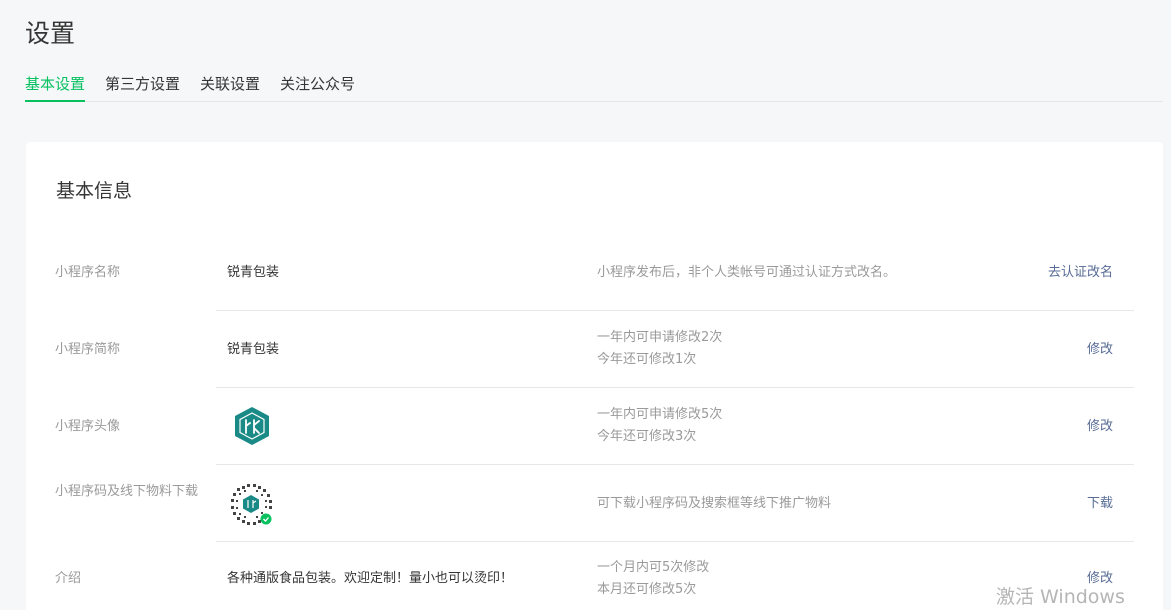  Describe the element at coordinates (55, 87) in the screenshot. I see `tab-basic-settings: 基本设置` at that location.